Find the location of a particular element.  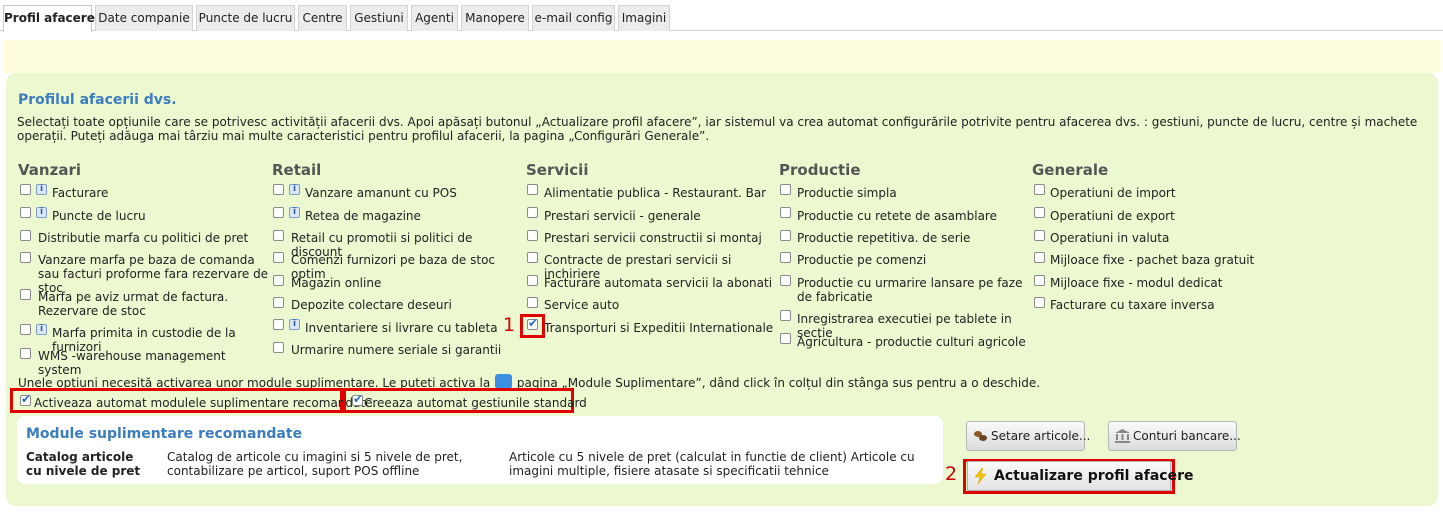

tab-profil-afacere: Profil afacere is located at coordinates (49, 18).